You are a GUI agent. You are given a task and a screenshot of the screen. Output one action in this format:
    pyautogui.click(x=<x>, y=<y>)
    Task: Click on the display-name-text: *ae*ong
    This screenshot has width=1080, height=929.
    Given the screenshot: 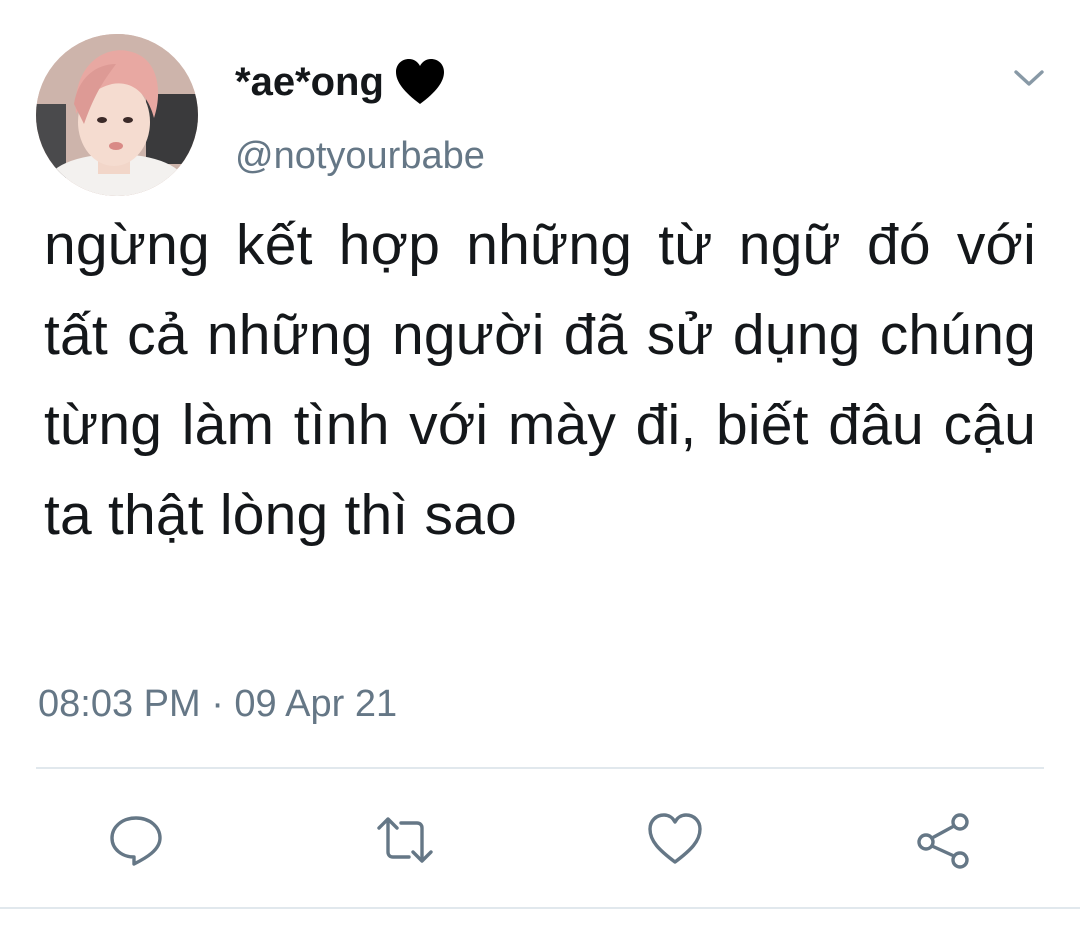 What is the action you would take?
    pyautogui.click(x=309, y=82)
    